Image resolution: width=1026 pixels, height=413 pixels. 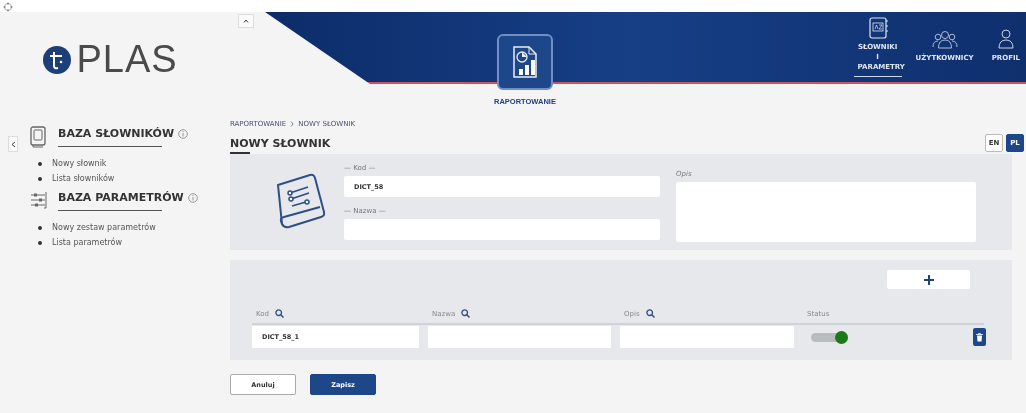 I want to click on sidebar-link: Lista parametrów, so click(x=87, y=242).